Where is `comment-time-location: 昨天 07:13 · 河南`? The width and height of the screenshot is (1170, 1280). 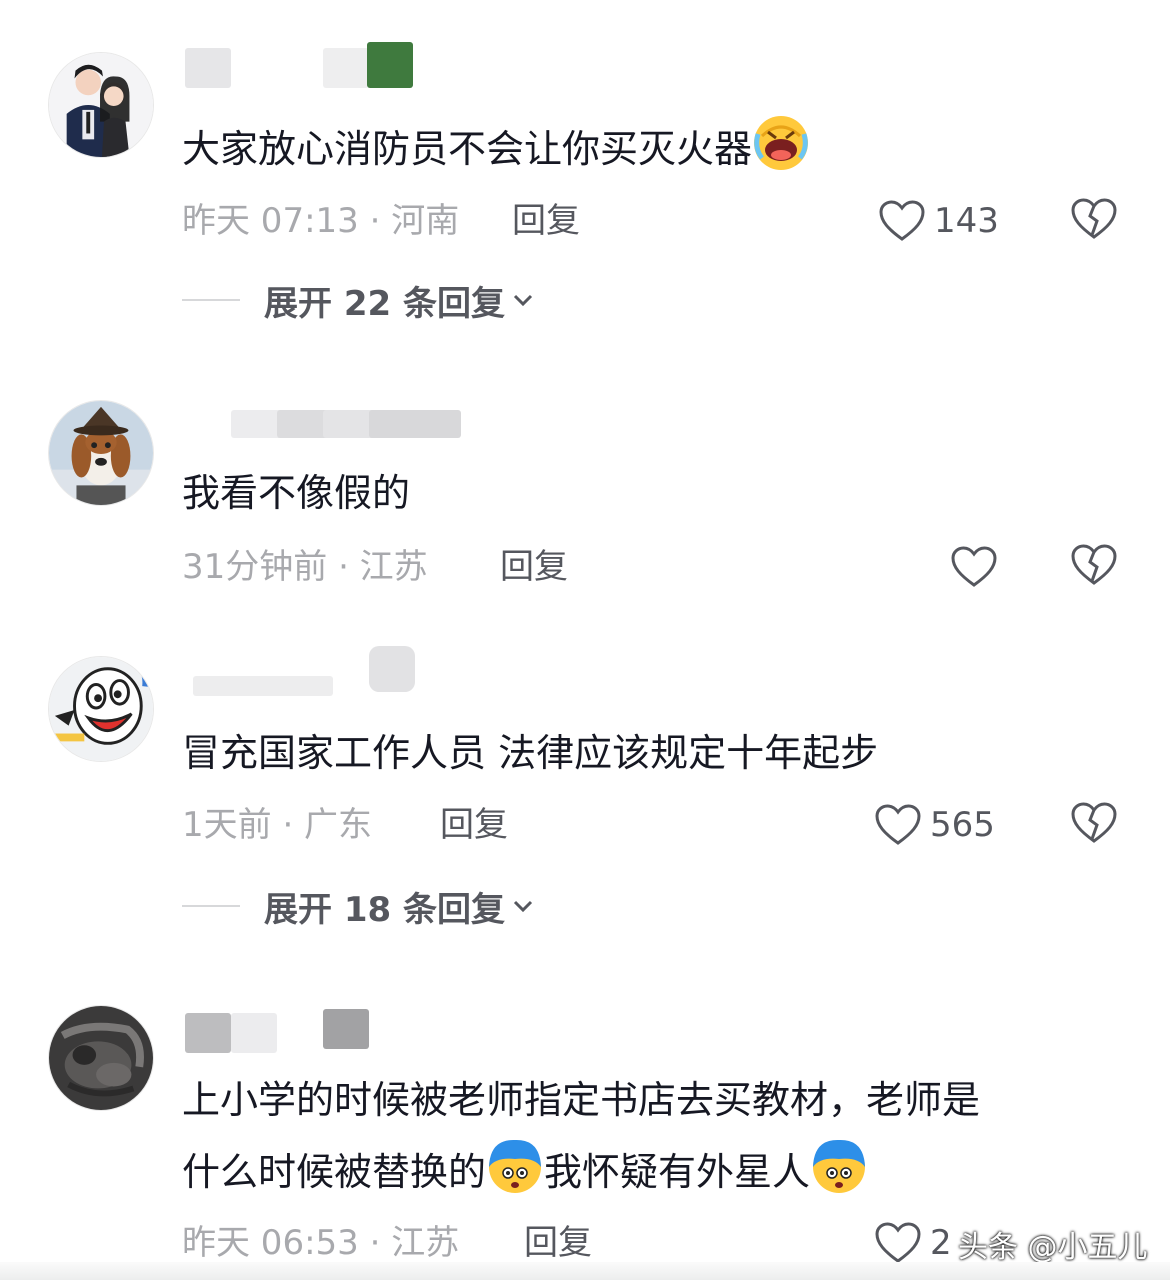
comment-time-location: 昨天 07:13 · 河南 is located at coordinates (321, 221).